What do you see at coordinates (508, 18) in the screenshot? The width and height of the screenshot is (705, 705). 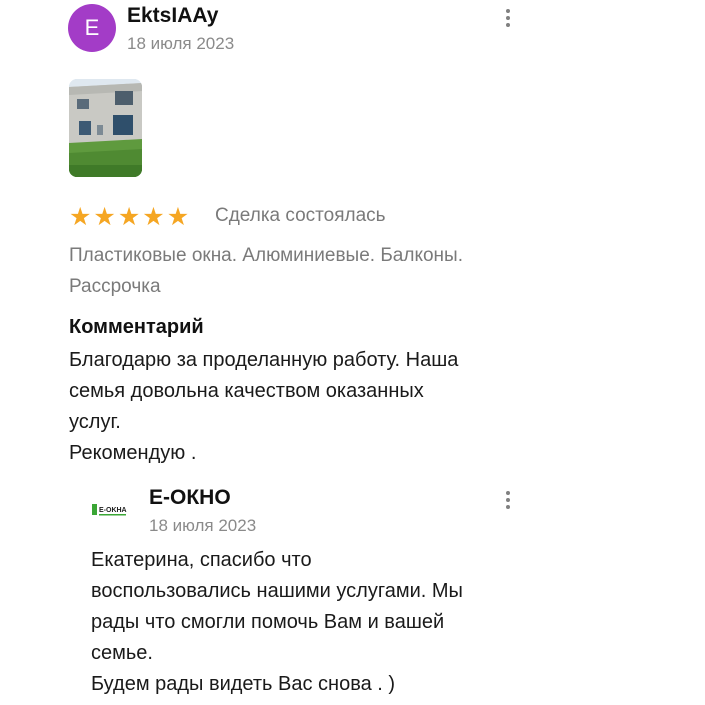 I see `review-more-vertical-icon` at bounding box center [508, 18].